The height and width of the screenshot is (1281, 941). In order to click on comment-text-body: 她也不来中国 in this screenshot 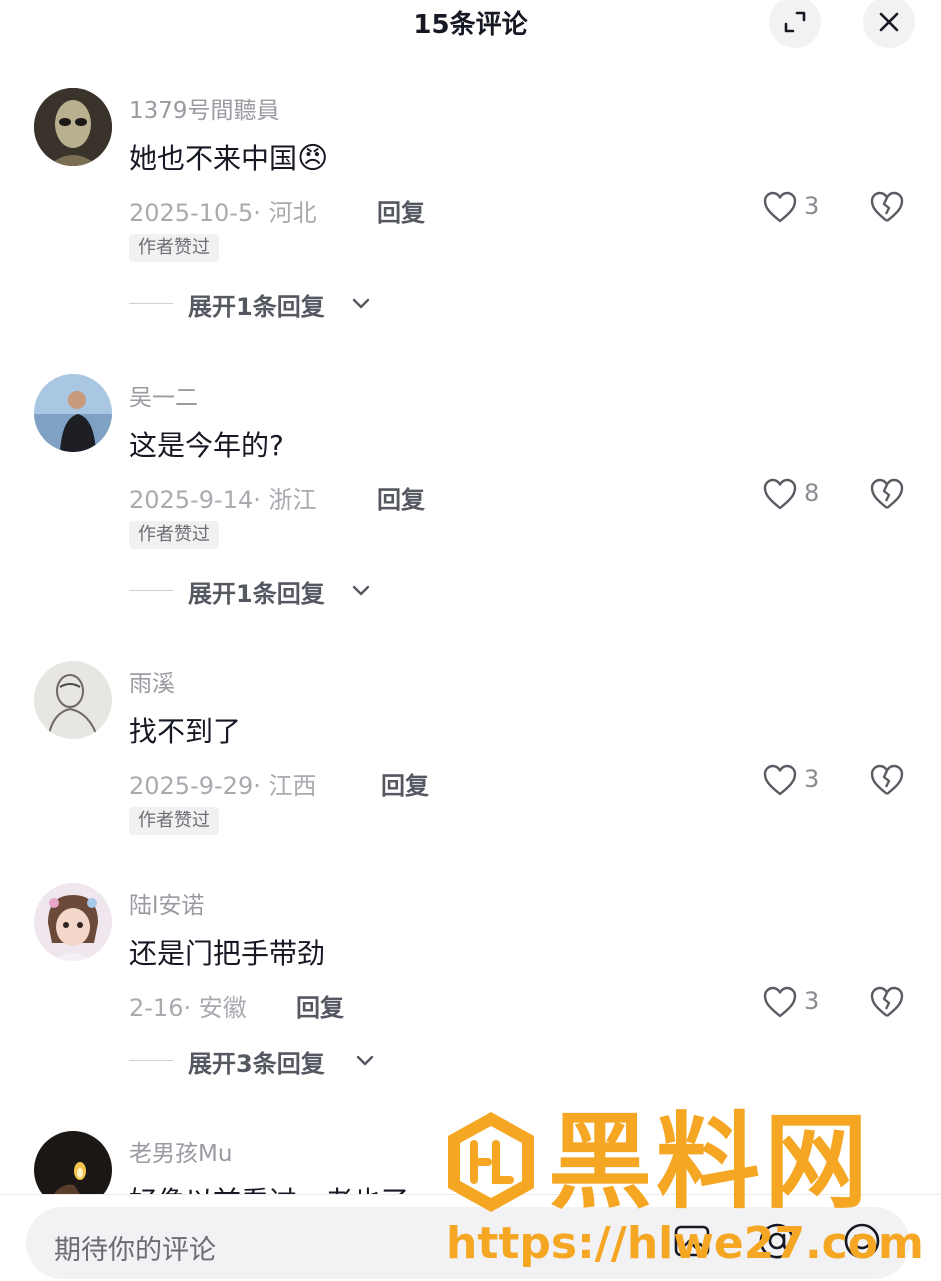, I will do `click(213, 158)`.